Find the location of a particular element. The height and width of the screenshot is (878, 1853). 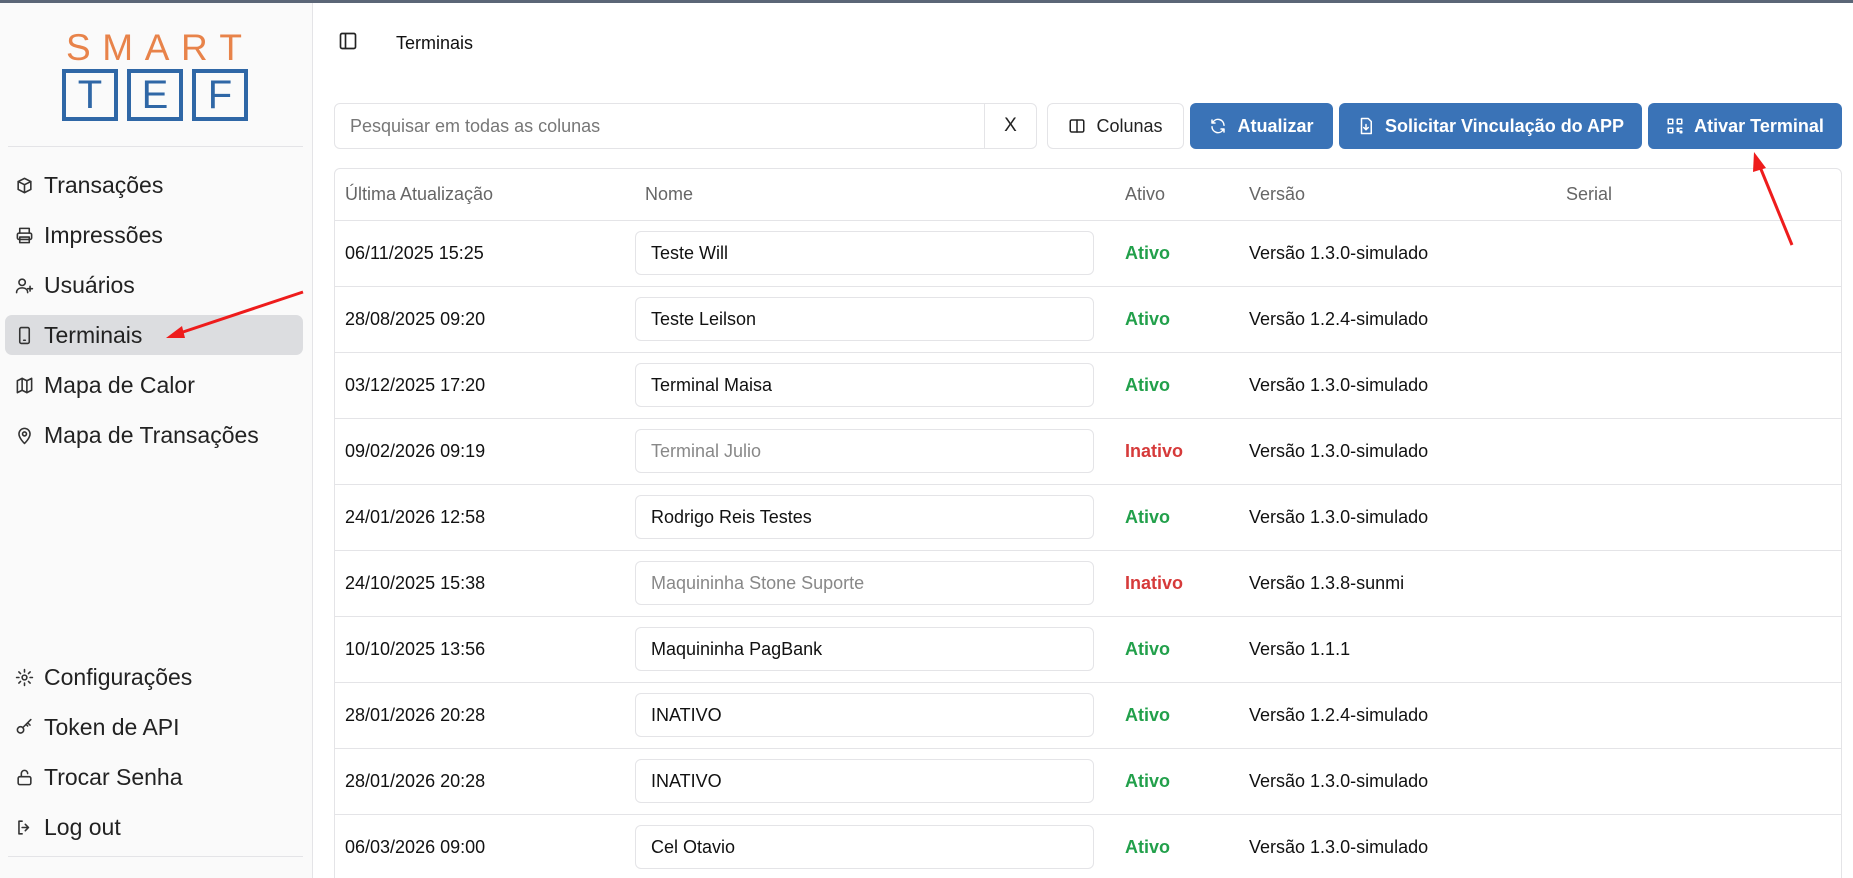

sidebar-divider-bottom is located at coordinates (155, 856).